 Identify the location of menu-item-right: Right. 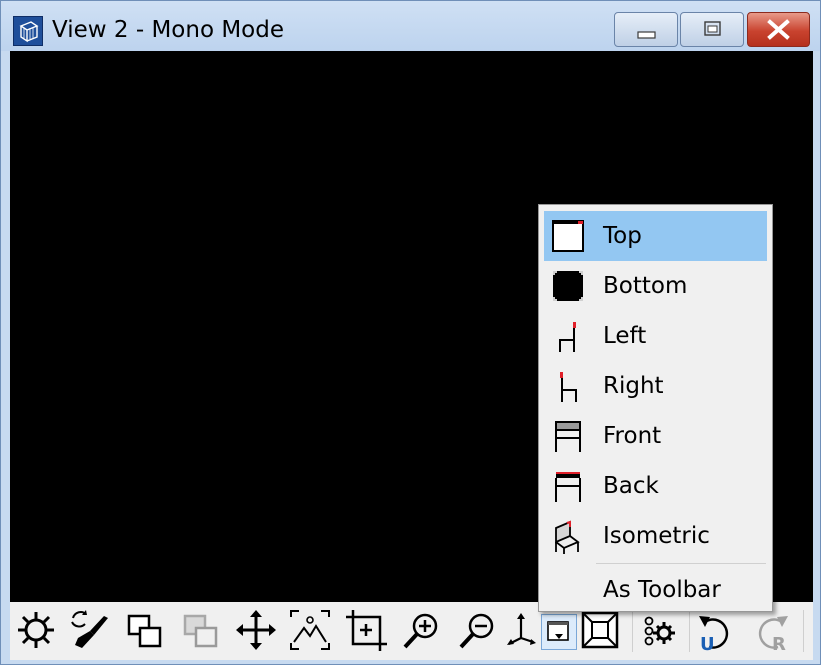
(655, 386).